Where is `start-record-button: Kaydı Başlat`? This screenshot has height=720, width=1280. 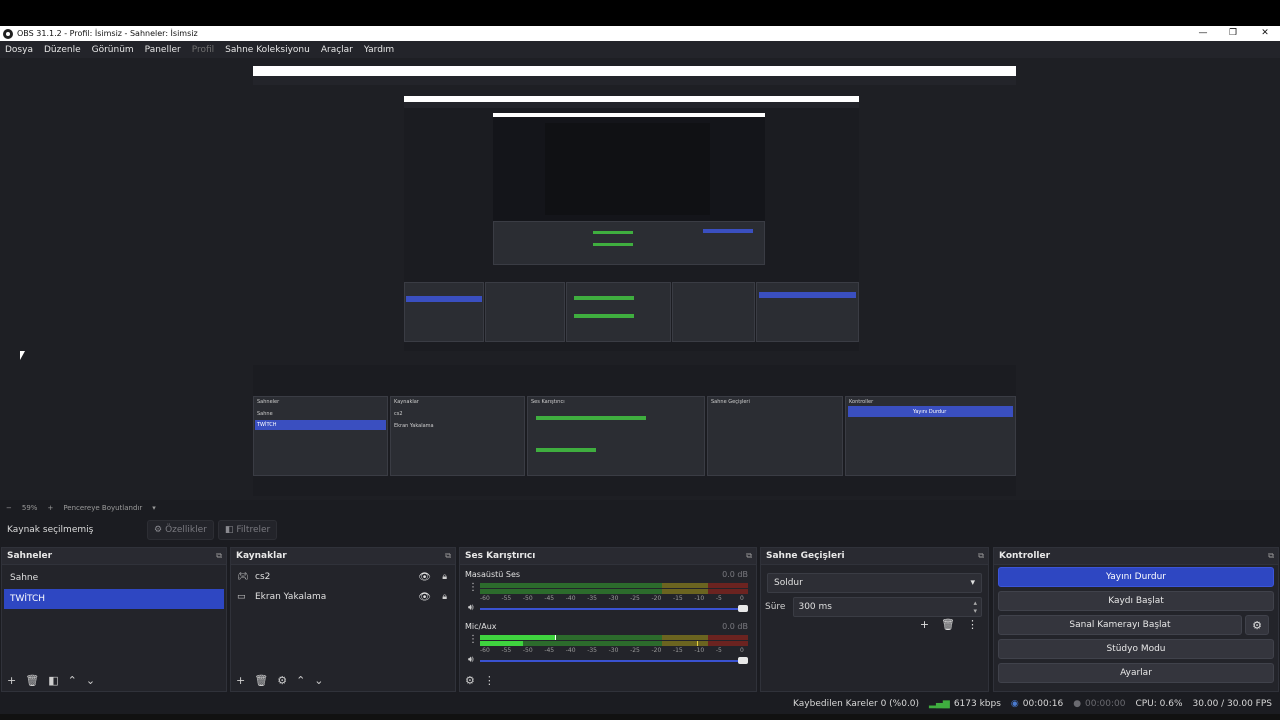 start-record-button: Kaydı Başlat is located at coordinates (1136, 601).